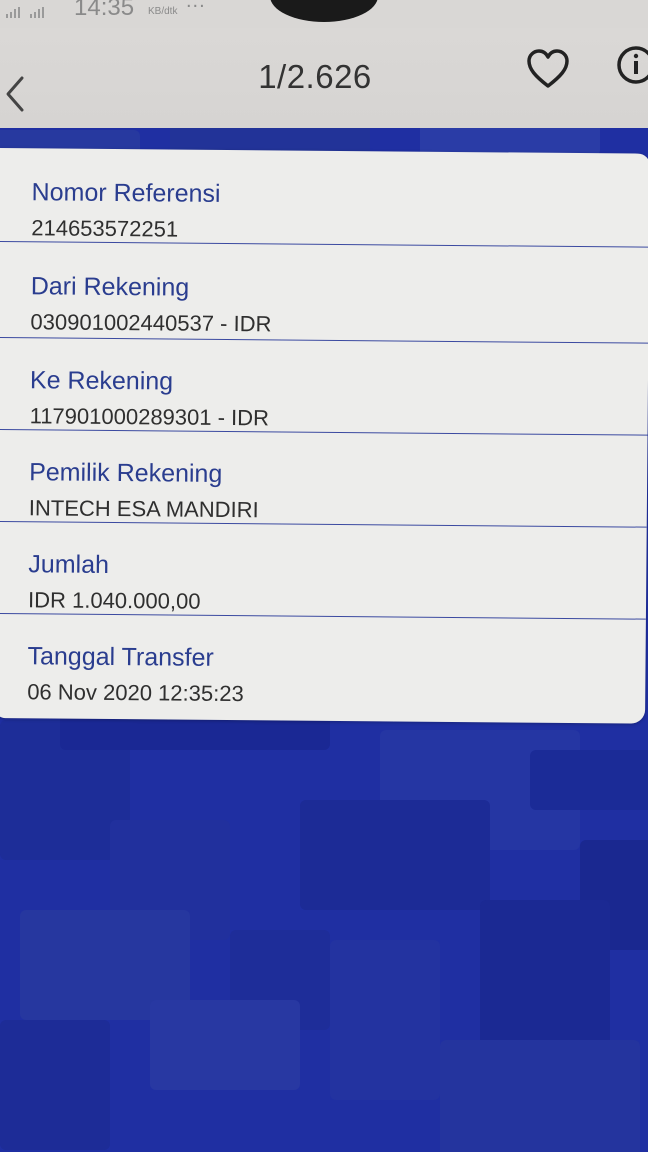 This screenshot has width=648, height=1152. I want to click on detail-label: Tanggal Transfer, so click(120, 657).